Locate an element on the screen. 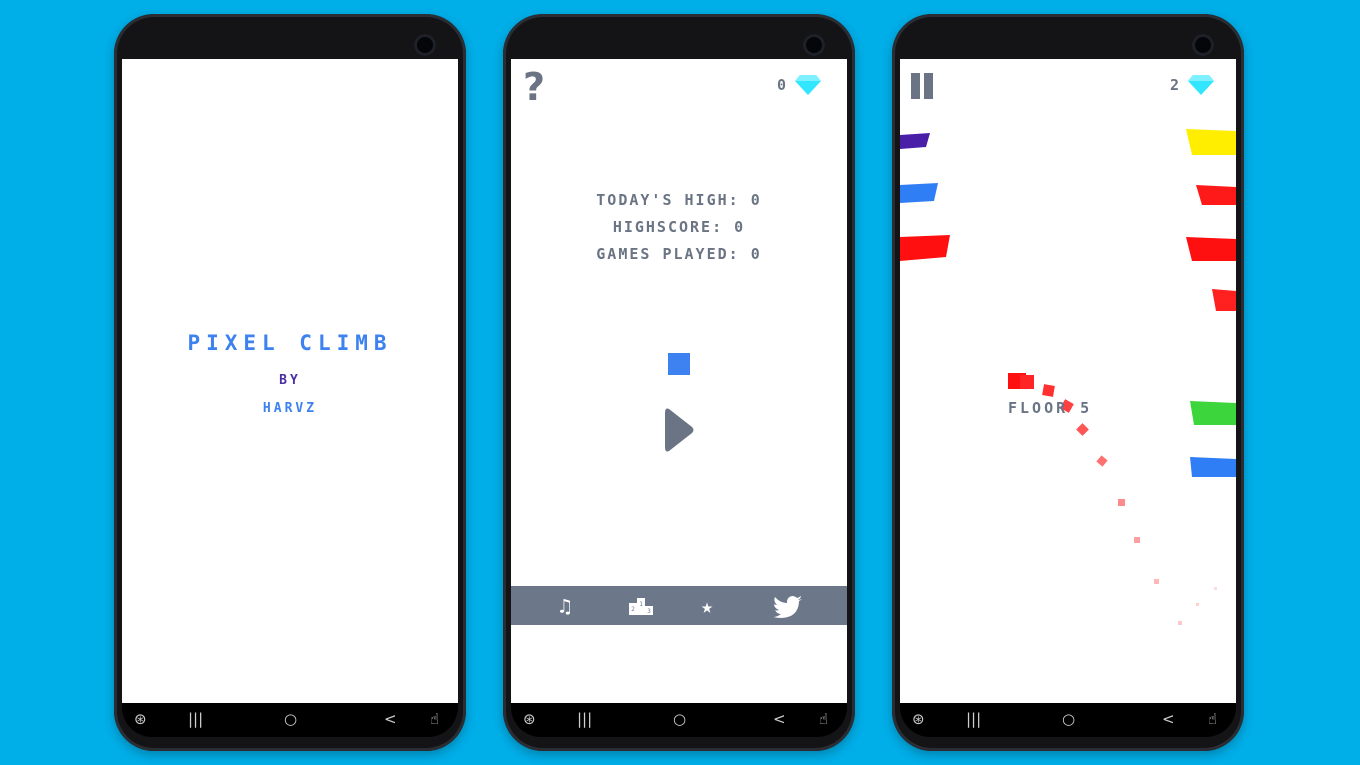  floor-label: FLOOR 5 is located at coordinates (1050, 408).